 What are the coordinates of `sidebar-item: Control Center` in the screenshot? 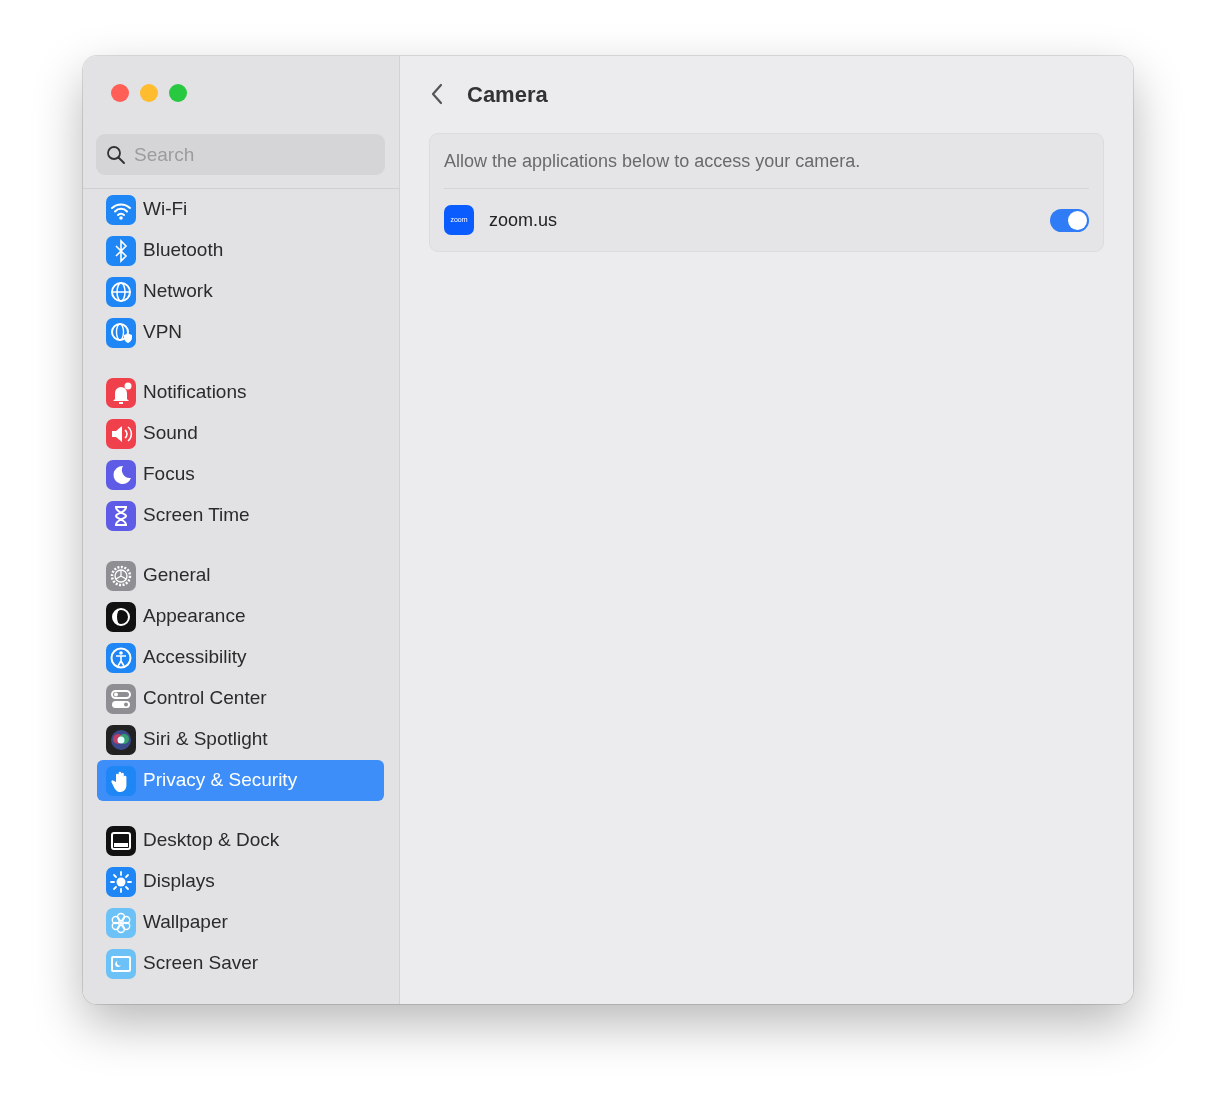 It's located at (240, 698).